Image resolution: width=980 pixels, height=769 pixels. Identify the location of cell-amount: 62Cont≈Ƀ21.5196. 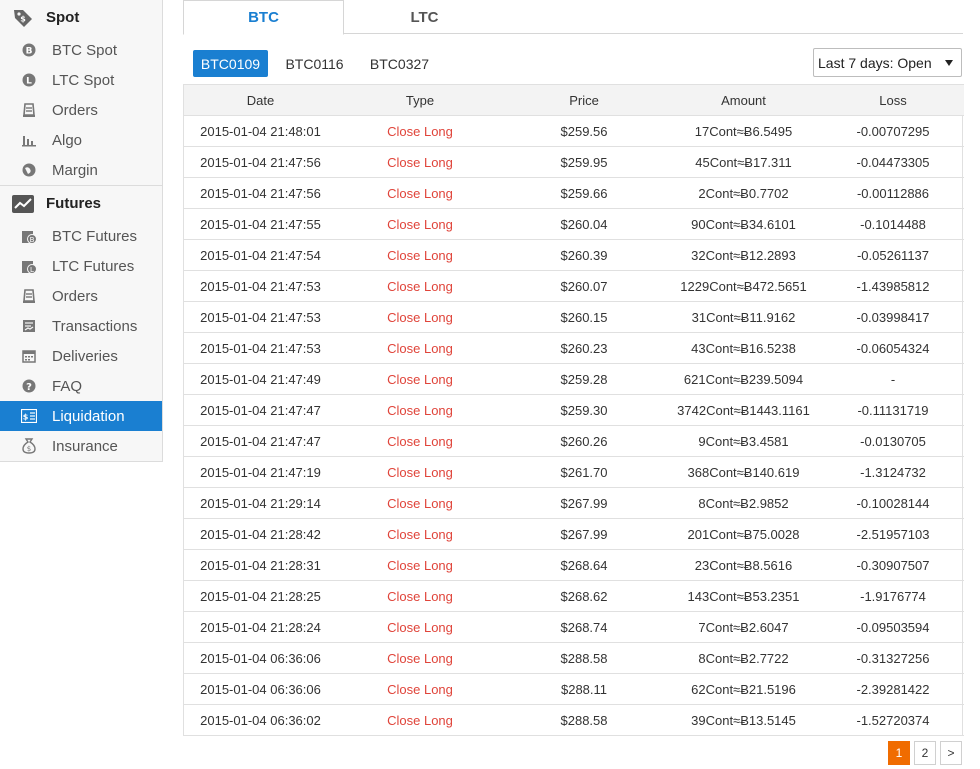
(743, 689).